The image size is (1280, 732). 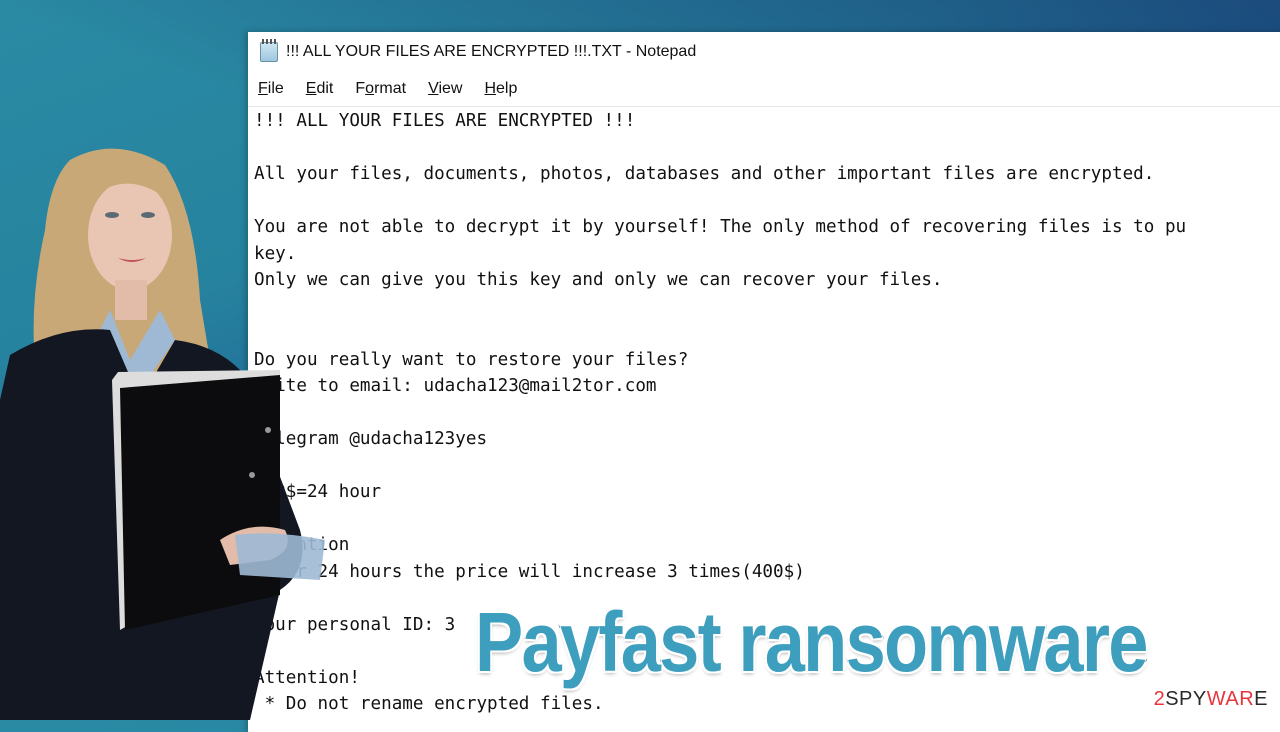 What do you see at coordinates (269, 50) in the screenshot?
I see `notepad-icon` at bounding box center [269, 50].